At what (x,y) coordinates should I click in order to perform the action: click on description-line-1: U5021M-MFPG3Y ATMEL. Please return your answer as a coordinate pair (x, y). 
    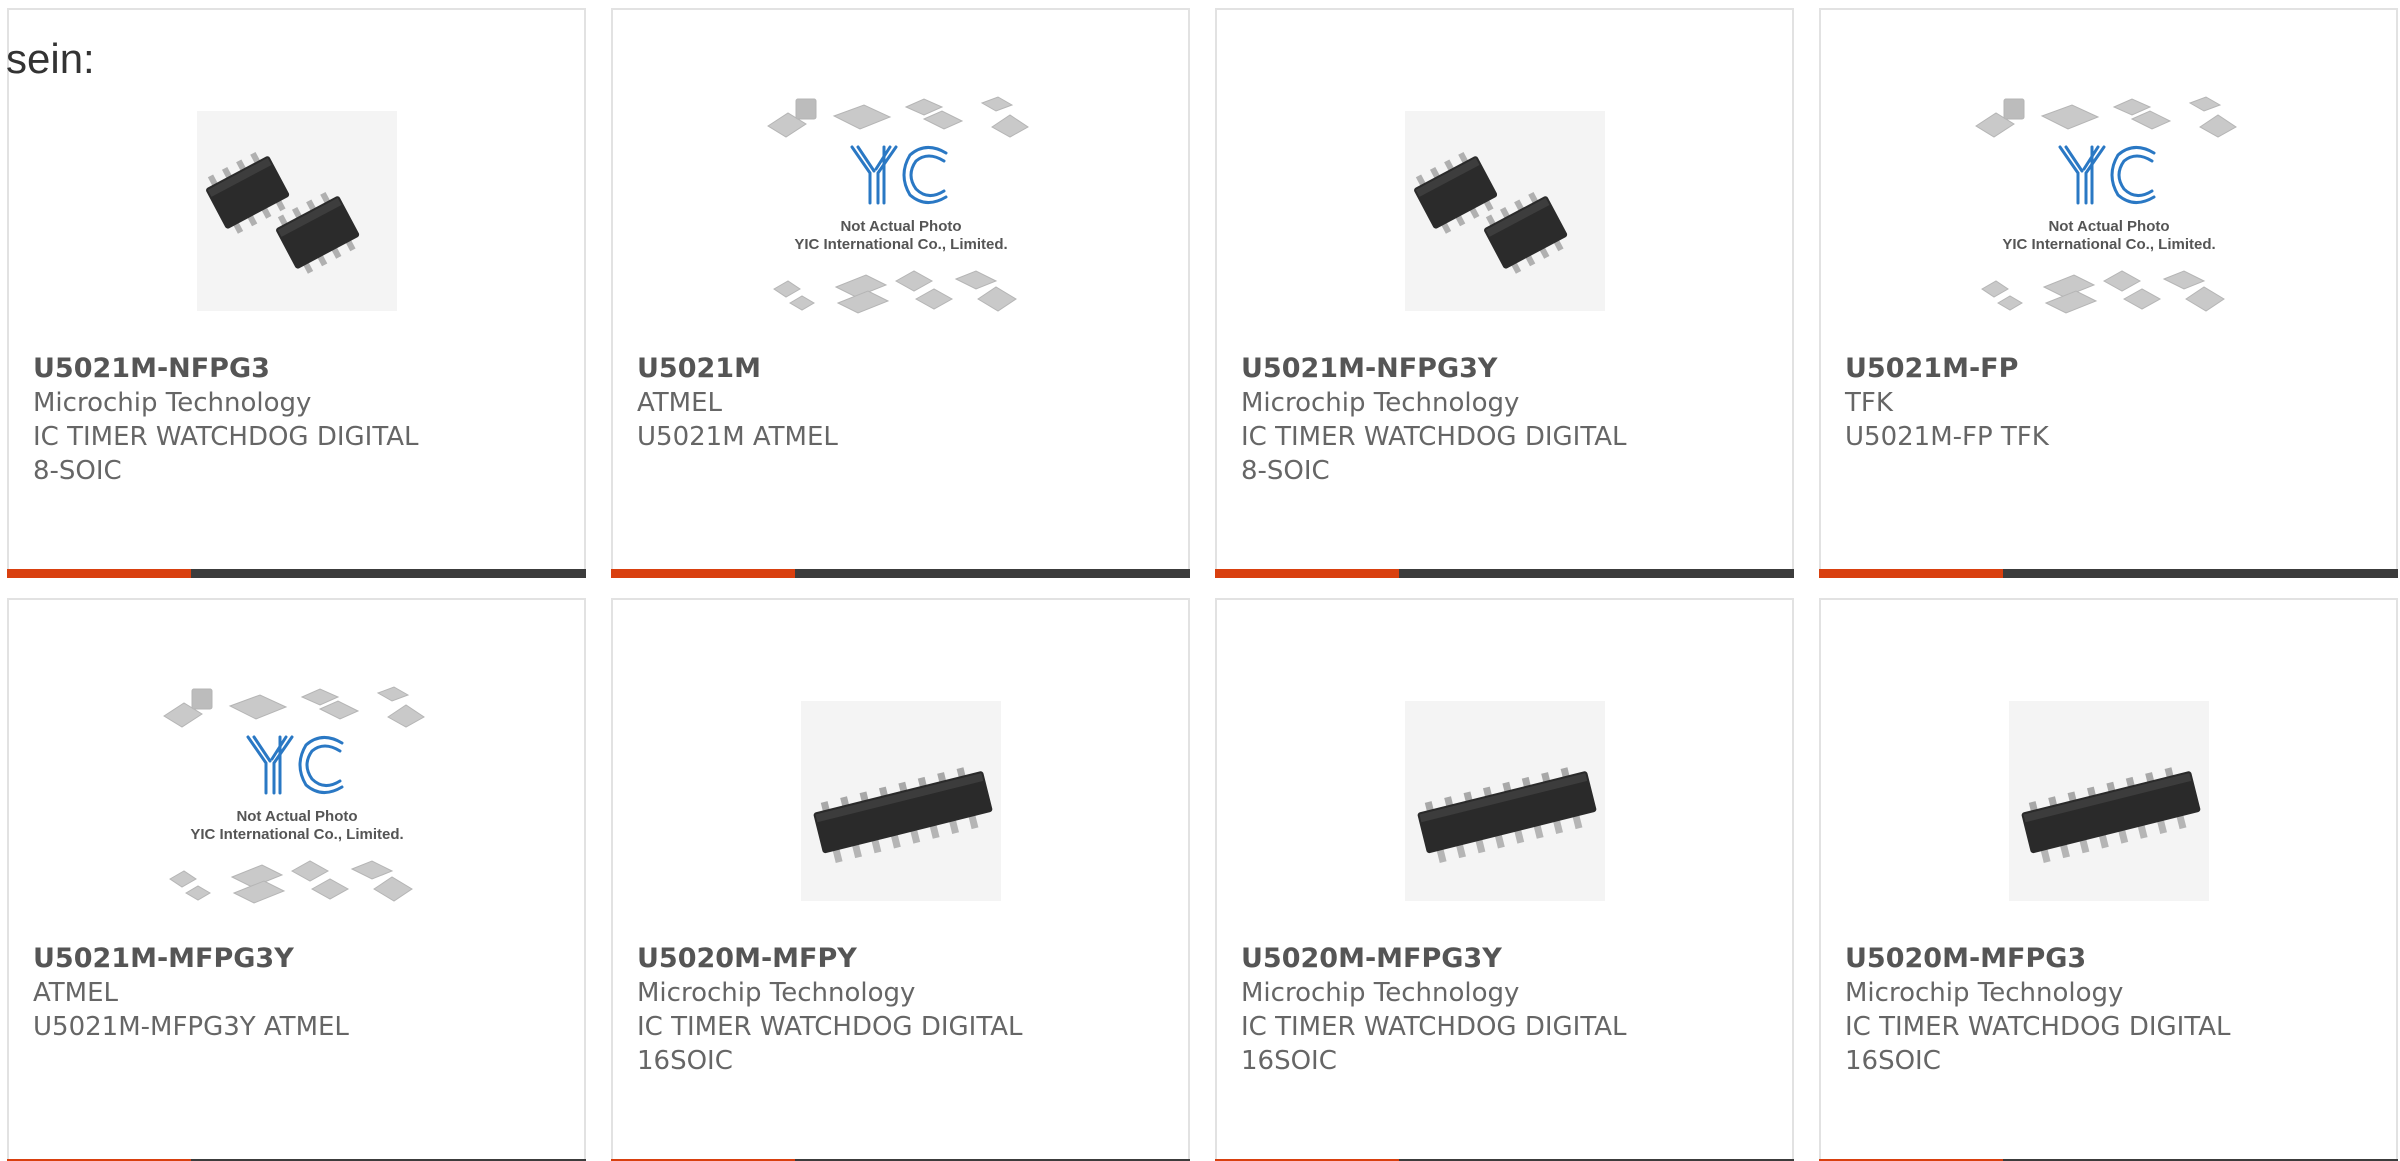
    Looking at the image, I should click on (191, 1027).